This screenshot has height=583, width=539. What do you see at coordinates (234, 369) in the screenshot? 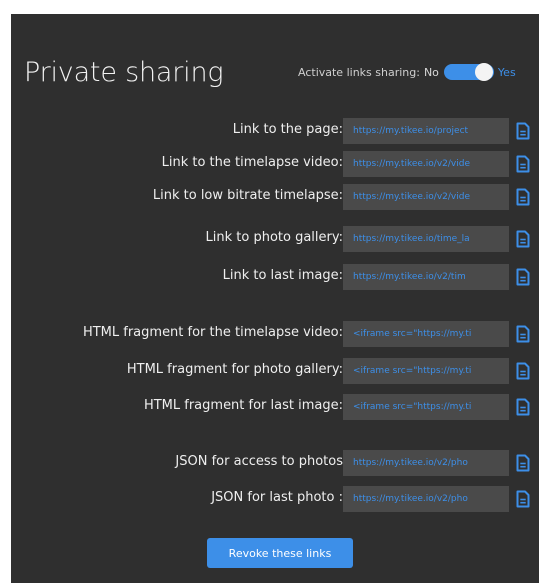
I see `row-label: HTML fragment for photo gallery:` at bounding box center [234, 369].